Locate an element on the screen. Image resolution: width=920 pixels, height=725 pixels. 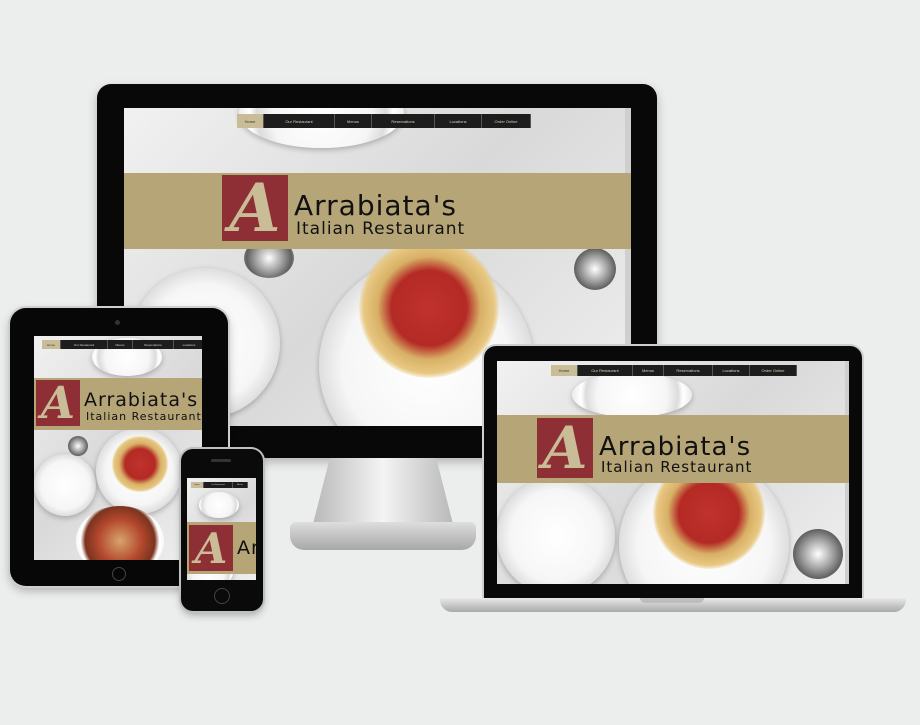
phone-screen: Home Our Restaurant Menus A Arrabiata's is located at coordinates (221, 529).